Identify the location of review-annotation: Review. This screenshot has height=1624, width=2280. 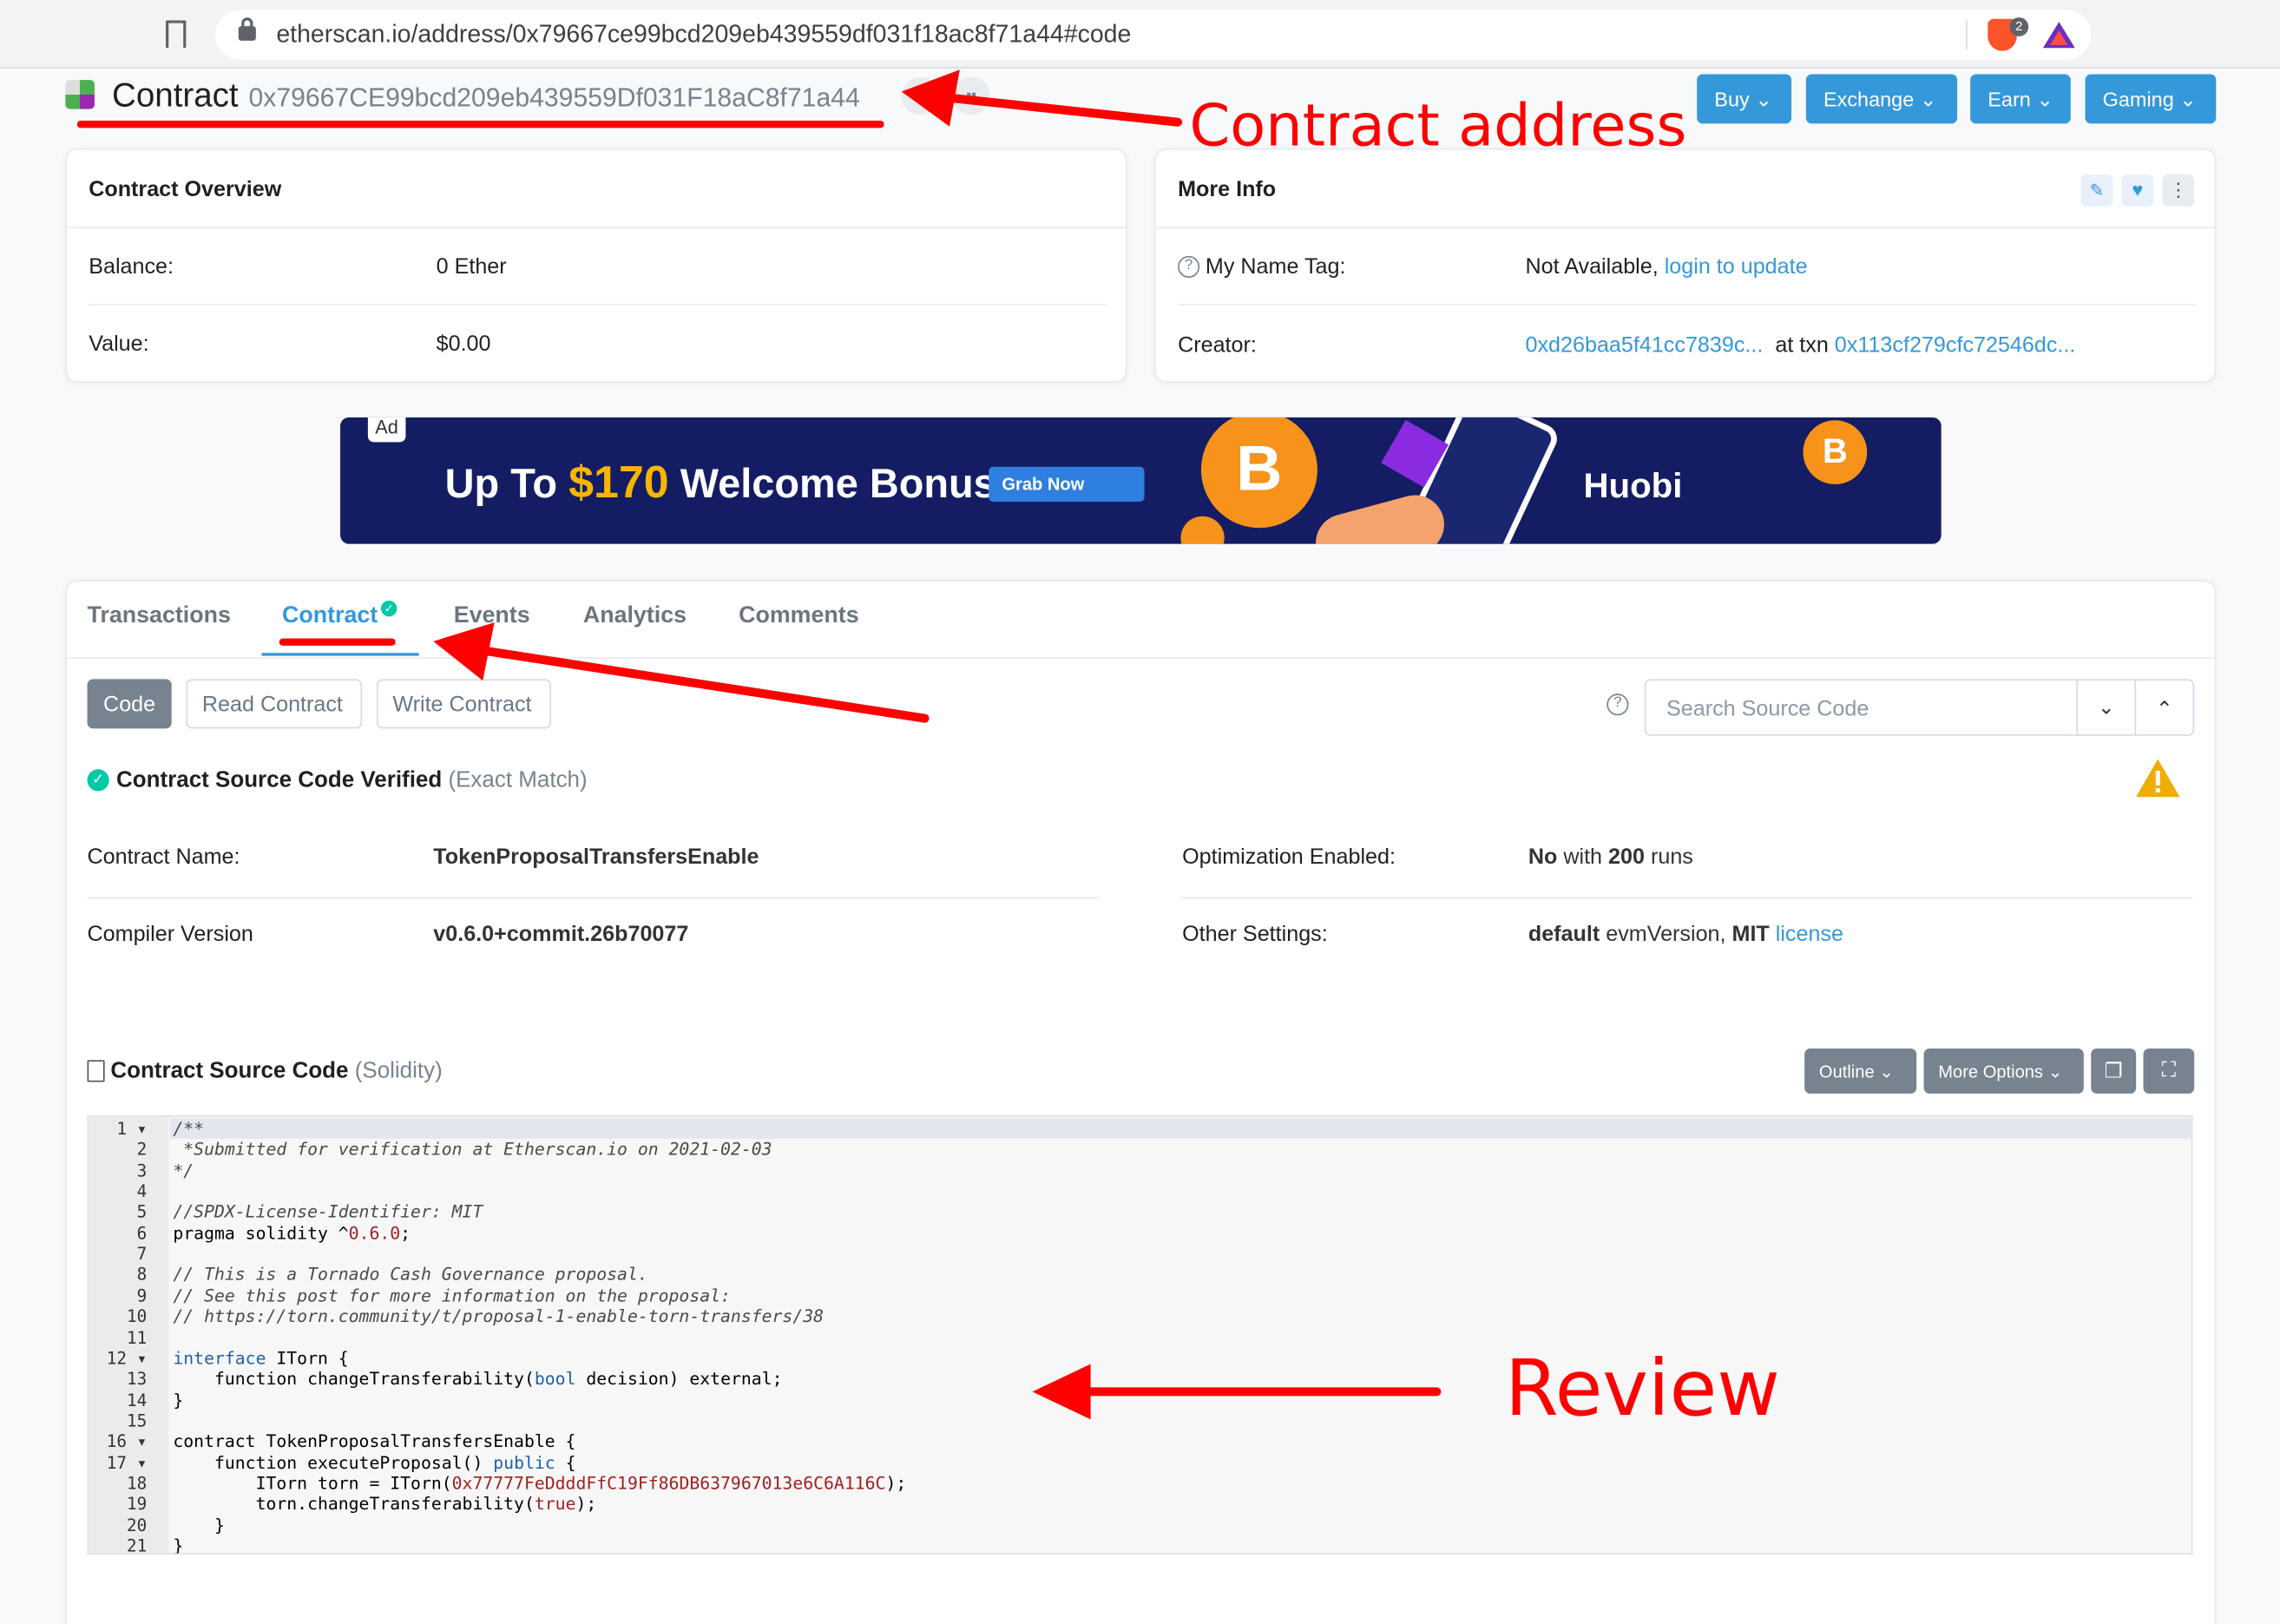
(1642, 1389).